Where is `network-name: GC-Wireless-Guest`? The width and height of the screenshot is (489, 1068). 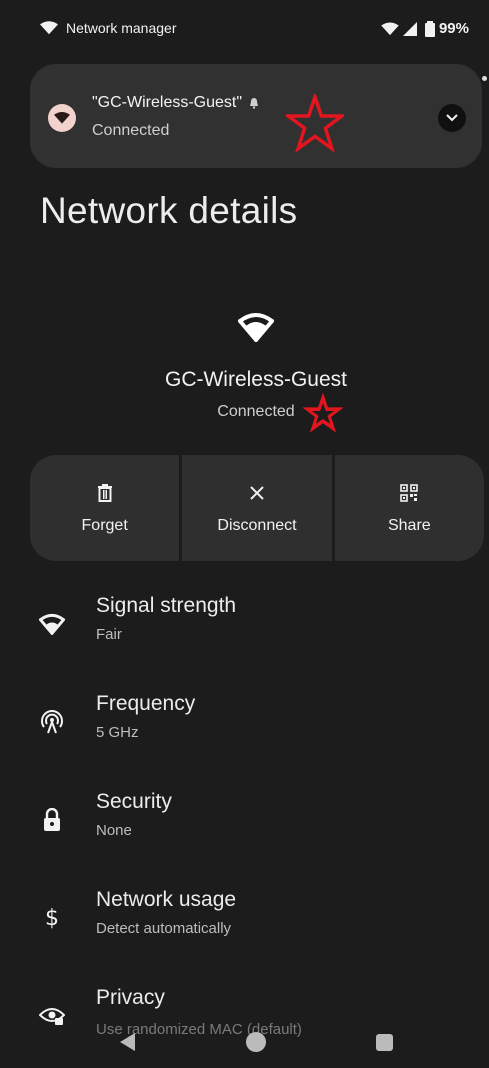 network-name: GC-Wireless-Guest is located at coordinates (256, 379).